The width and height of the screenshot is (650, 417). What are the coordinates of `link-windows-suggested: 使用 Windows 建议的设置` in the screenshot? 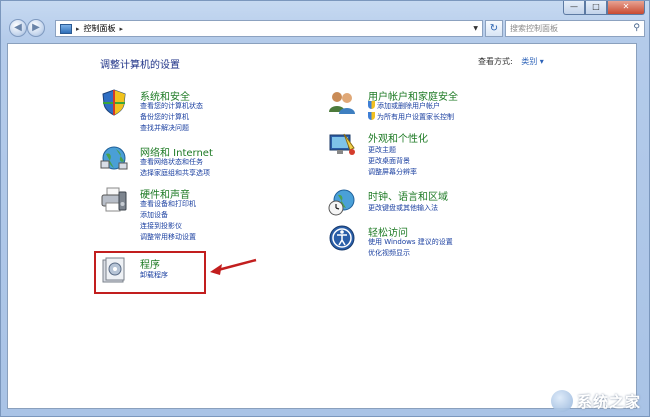 It's located at (410, 242).